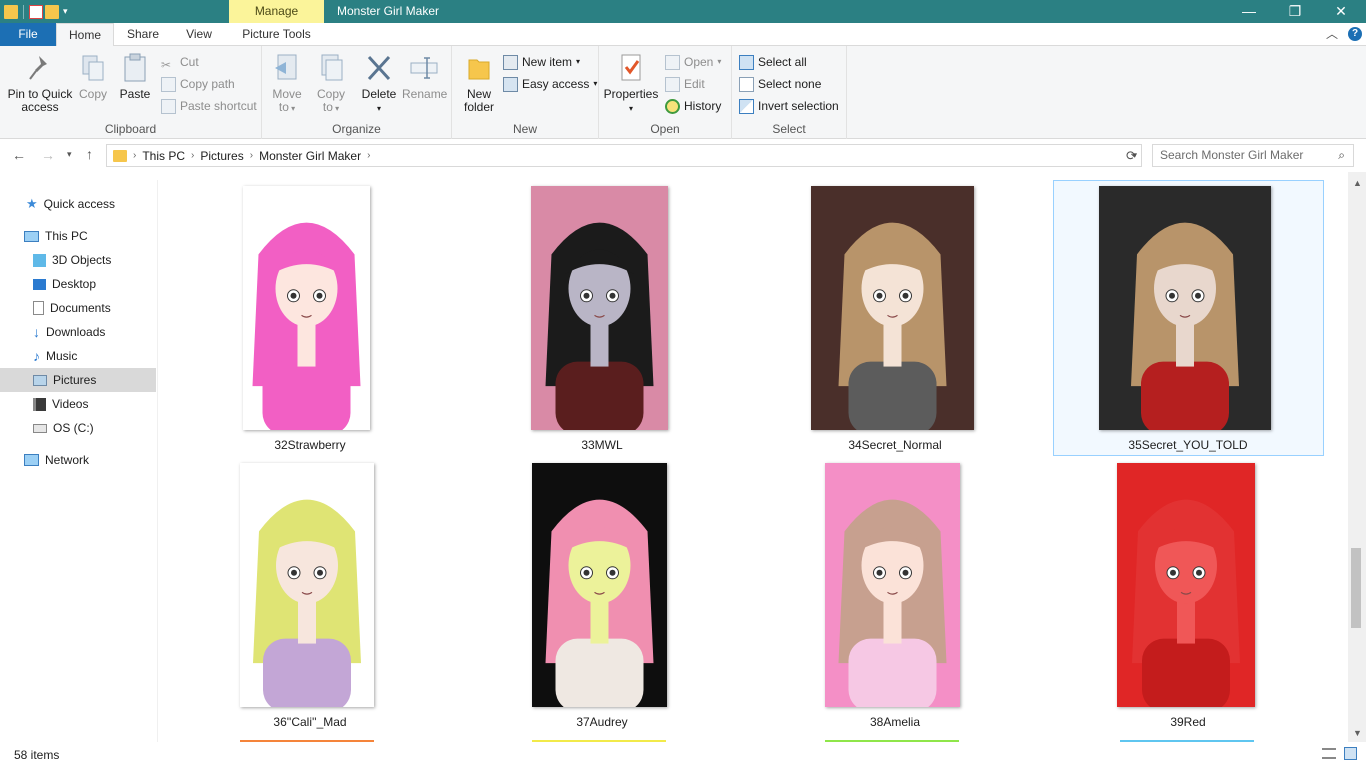 This screenshot has width=1366, height=767. I want to click on nav-os-c: OS (C:), so click(78, 428).